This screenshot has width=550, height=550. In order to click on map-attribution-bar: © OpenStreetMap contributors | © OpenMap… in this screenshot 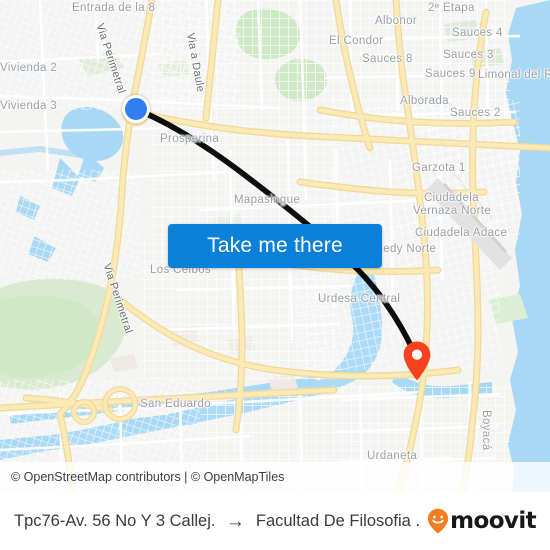, I will do `click(275, 477)`.